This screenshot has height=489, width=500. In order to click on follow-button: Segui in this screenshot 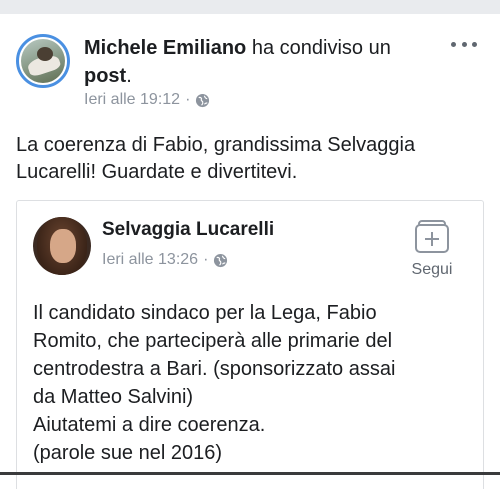, I will do `click(432, 252)`.